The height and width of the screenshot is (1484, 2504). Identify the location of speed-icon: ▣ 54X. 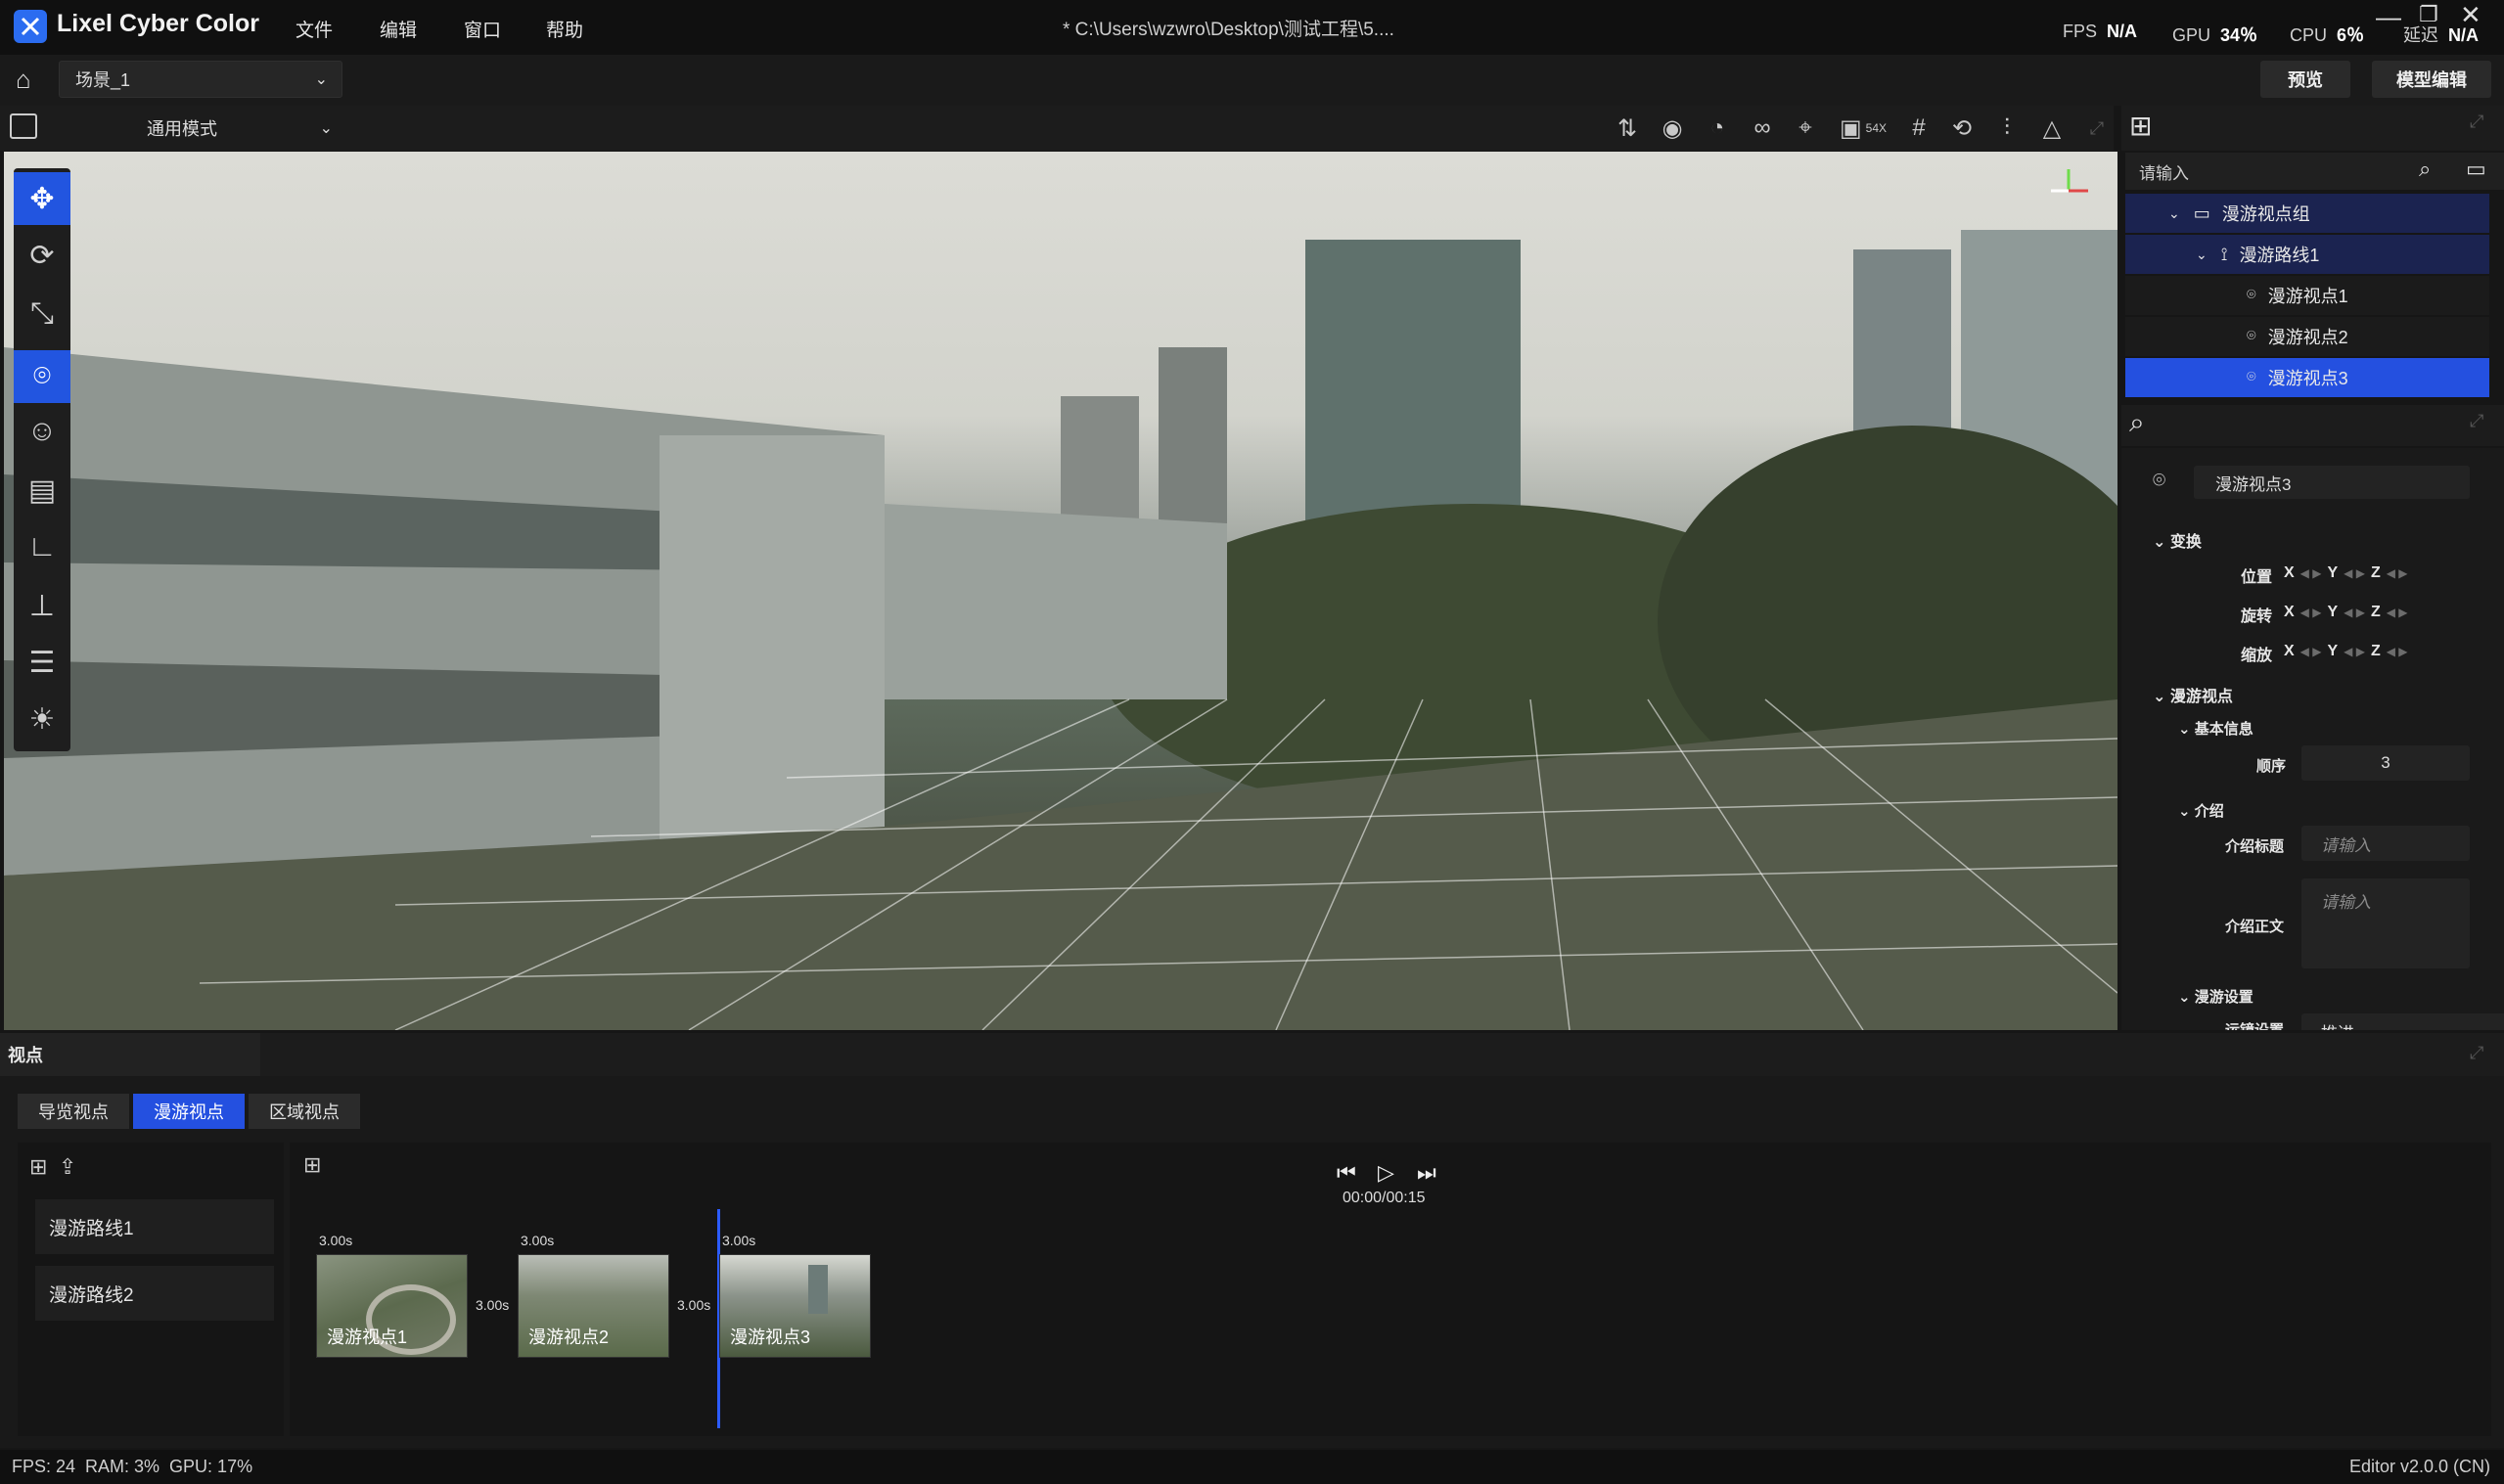
(1863, 128).